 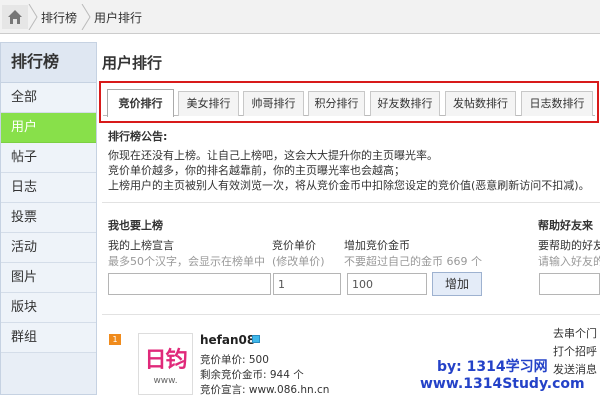 What do you see at coordinates (48, 158) in the screenshot?
I see `sidebar-item-posts: 帖子` at bounding box center [48, 158].